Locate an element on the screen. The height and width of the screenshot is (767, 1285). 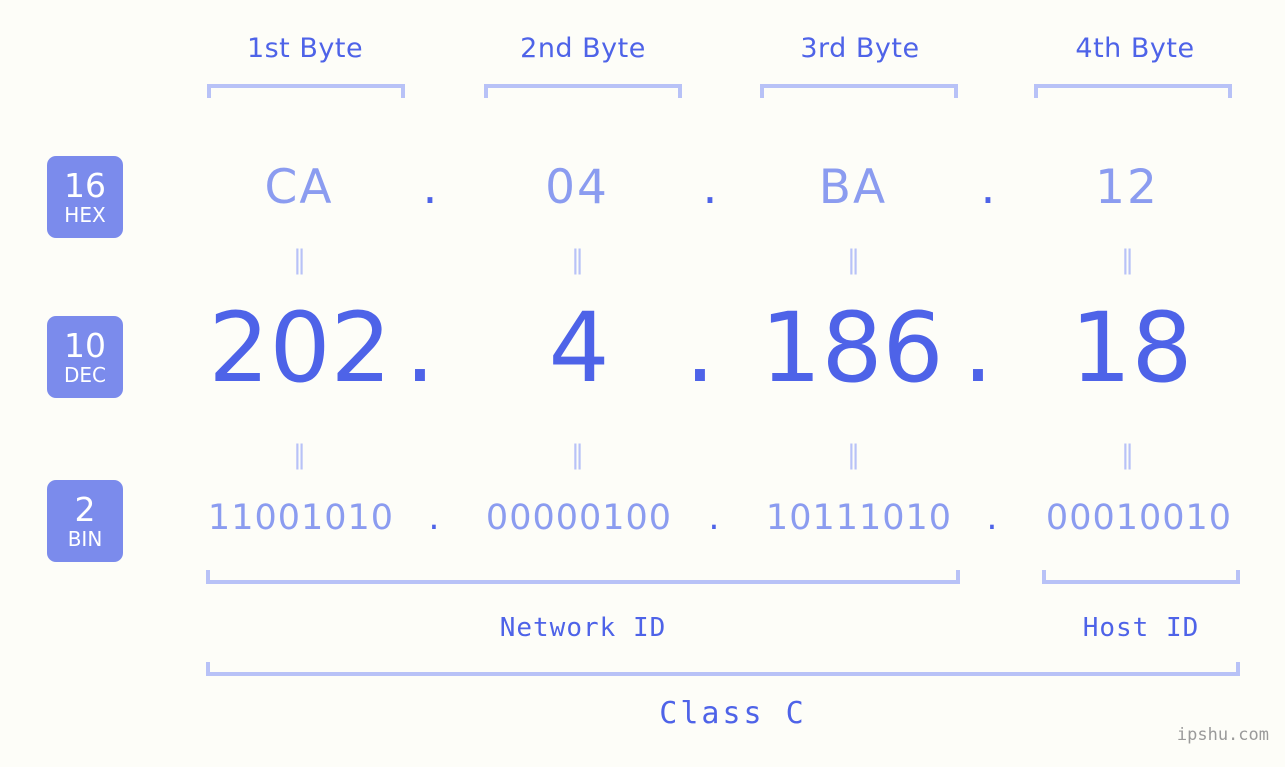
hex-byte-3: BA is located at coordinates (853, 187).